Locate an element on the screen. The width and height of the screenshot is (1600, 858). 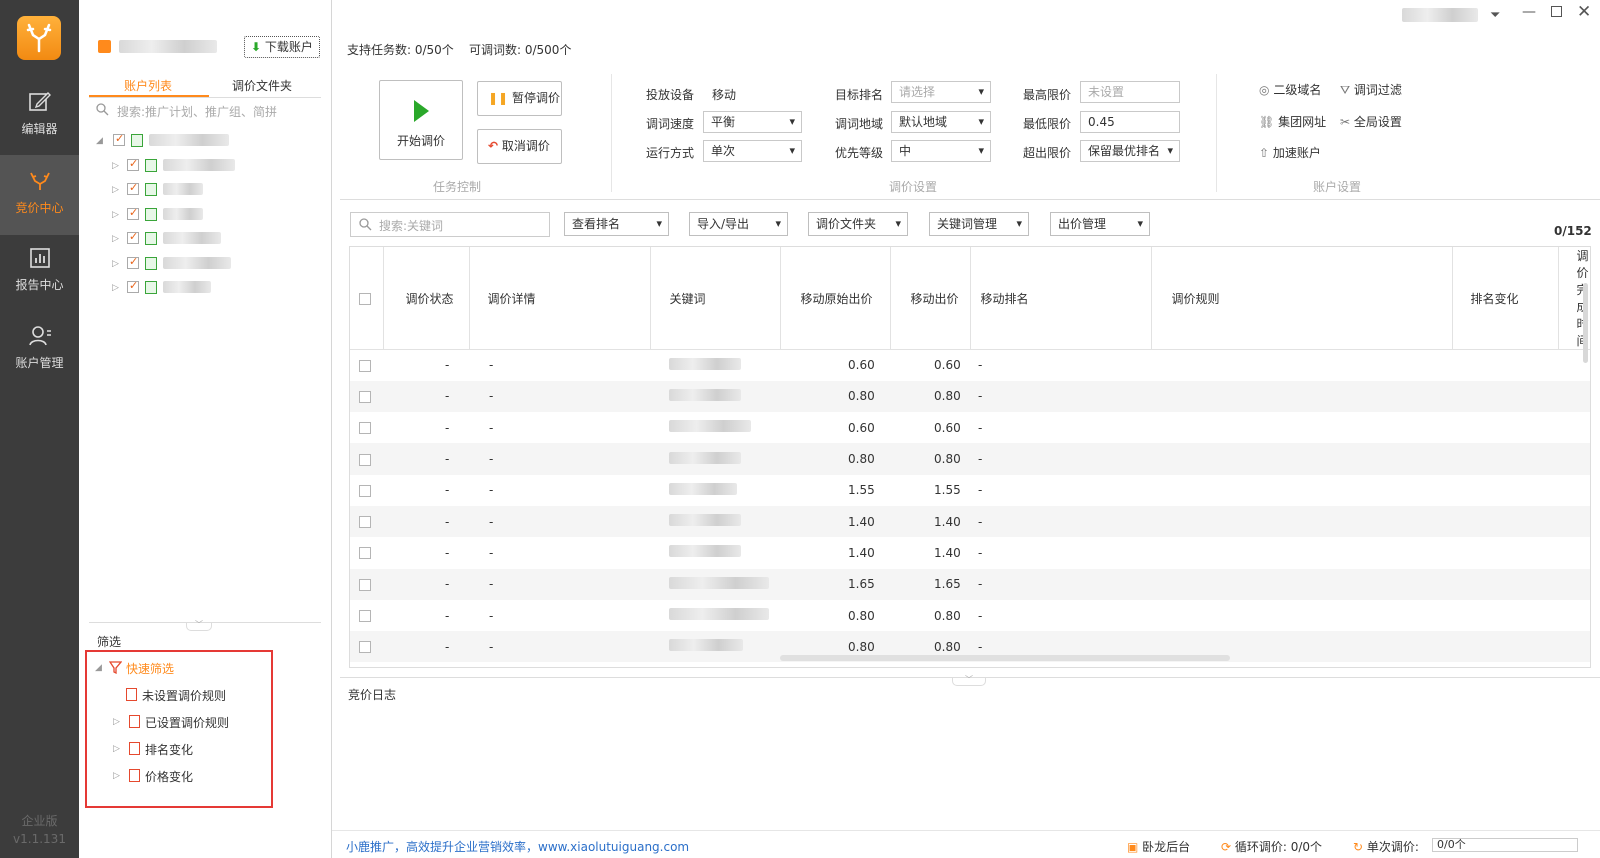
start-bidding-button: 开始调价 is located at coordinates (421, 120).